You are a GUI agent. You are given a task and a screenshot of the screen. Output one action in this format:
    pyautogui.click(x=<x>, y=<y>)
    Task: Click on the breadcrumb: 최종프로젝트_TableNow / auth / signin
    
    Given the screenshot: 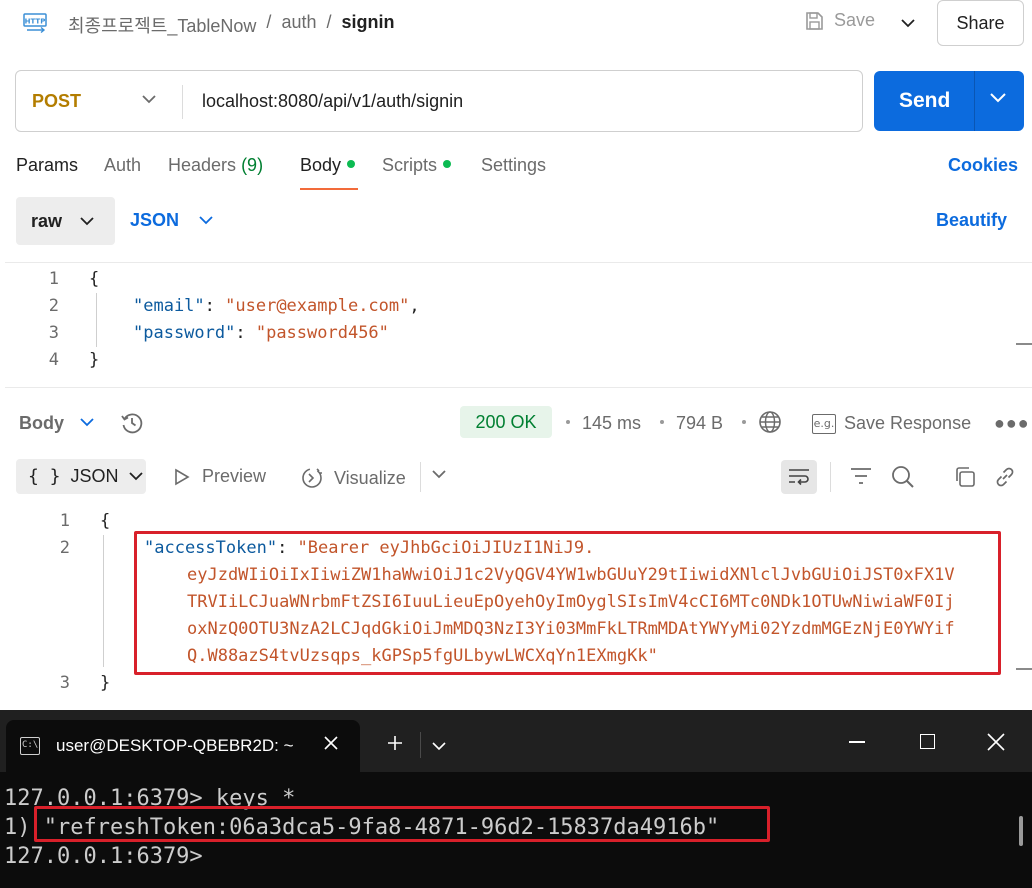 What is the action you would take?
    pyautogui.click(x=231, y=25)
    